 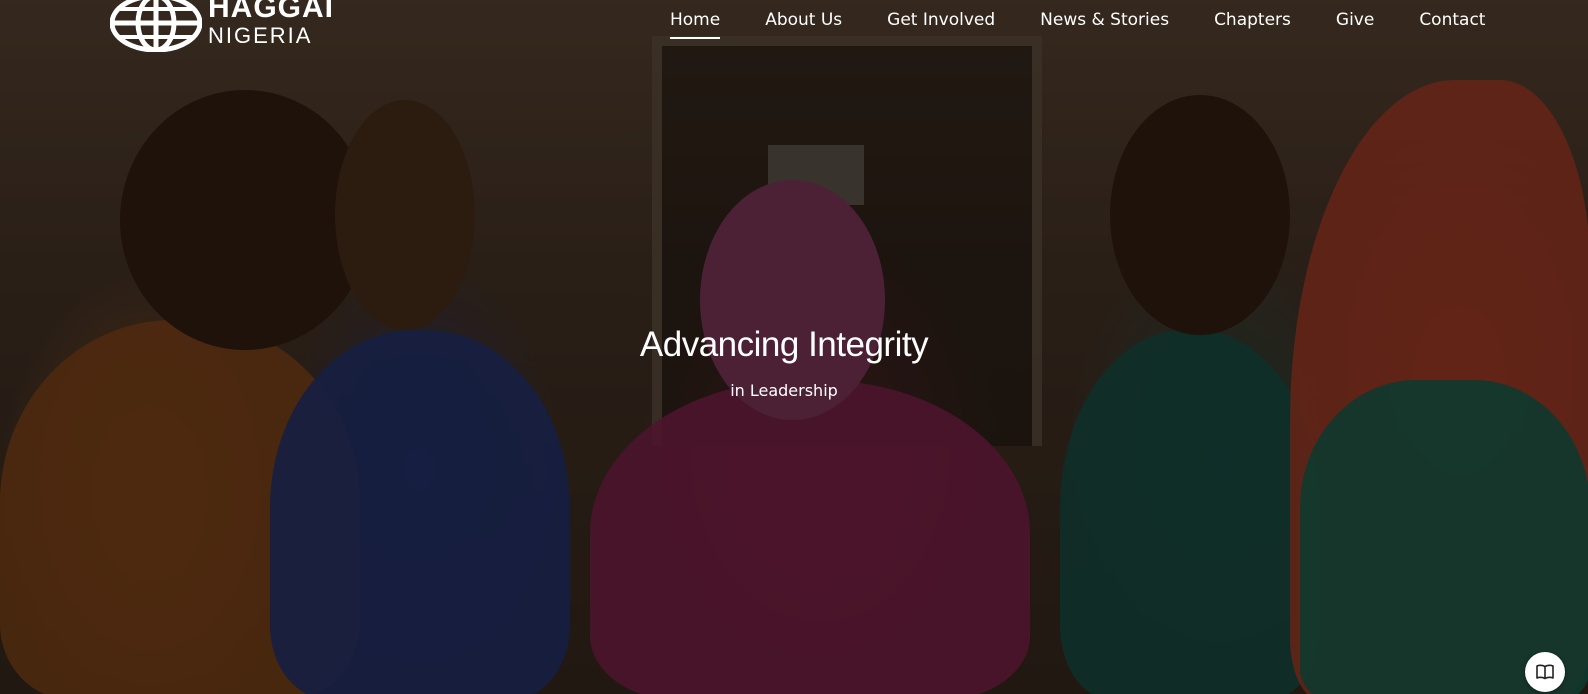 What do you see at coordinates (941, 20) in the screenshot?
I see `nav-item-get-involved: Get Involved` at bounding box center [941, 20].